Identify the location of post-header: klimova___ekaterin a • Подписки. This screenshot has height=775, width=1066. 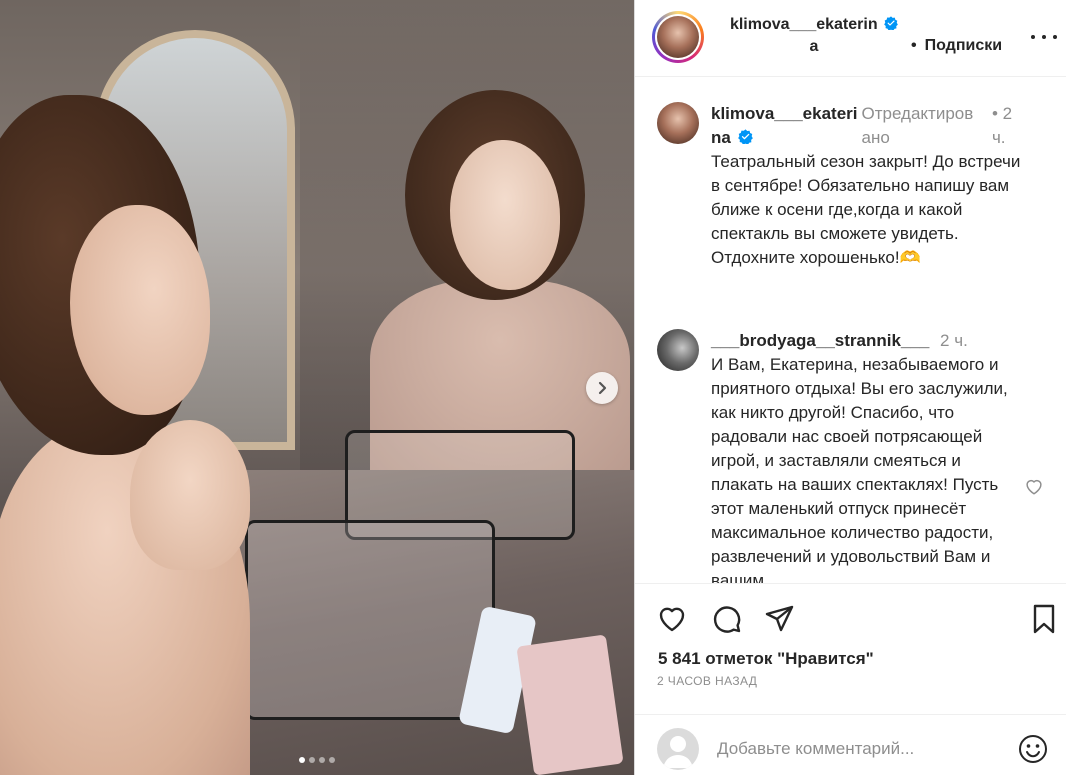
(850, 38).